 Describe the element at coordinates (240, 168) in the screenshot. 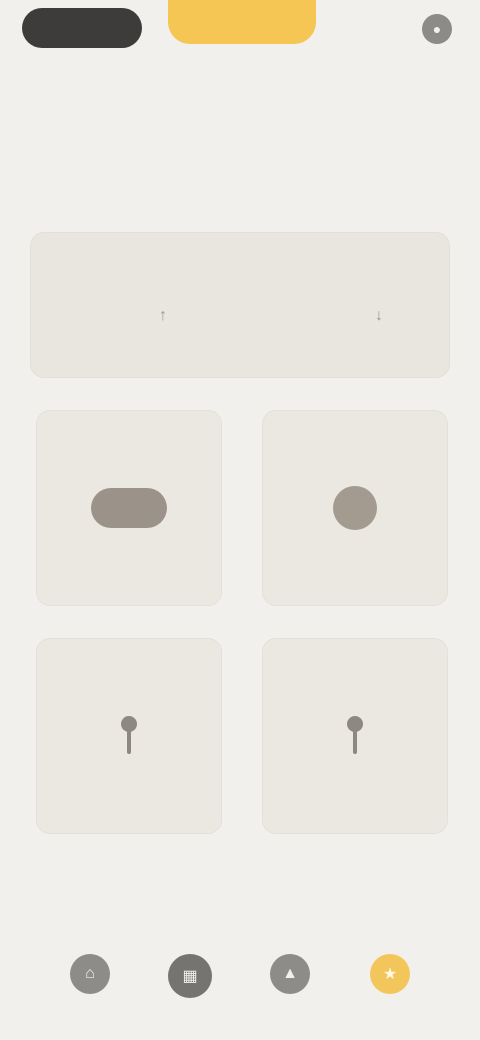

I see `hint-row` at that location.